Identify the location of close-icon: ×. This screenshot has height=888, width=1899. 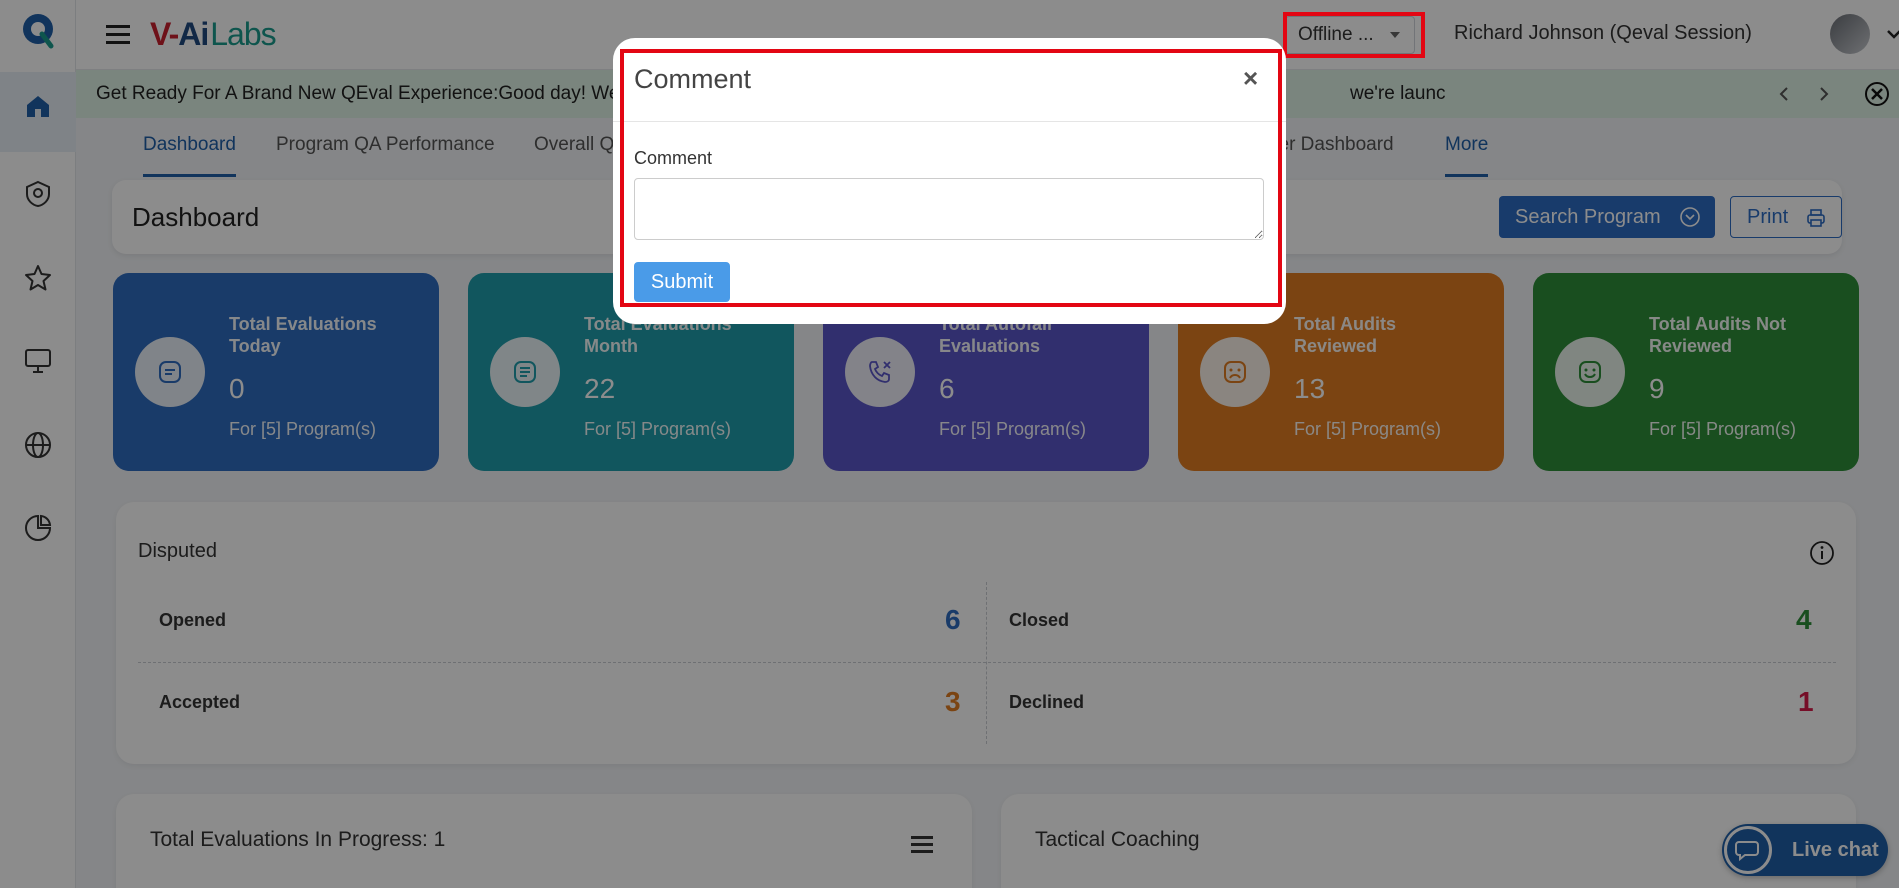
(1250, 78).